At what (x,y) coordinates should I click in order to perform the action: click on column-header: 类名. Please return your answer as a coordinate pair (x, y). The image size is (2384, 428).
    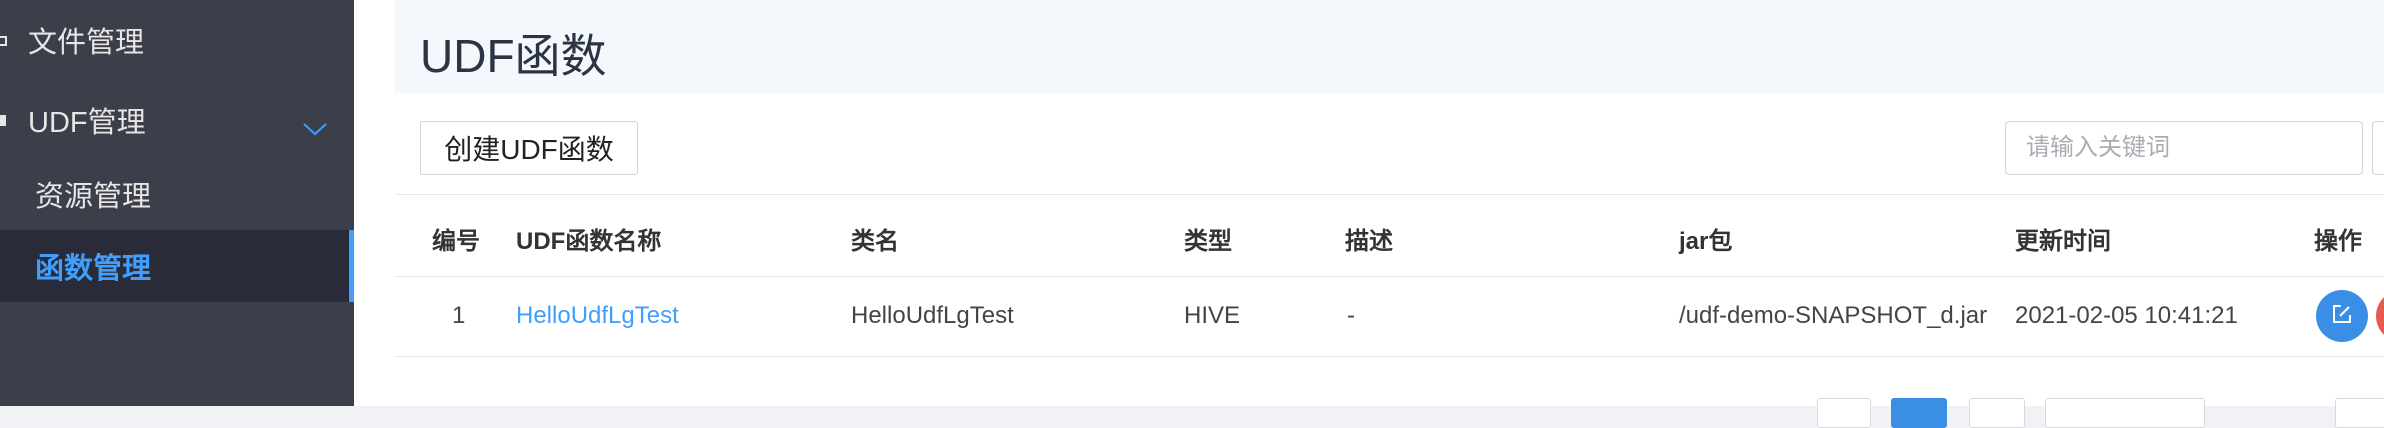
    Looking at the image, I should click on (875, 241).